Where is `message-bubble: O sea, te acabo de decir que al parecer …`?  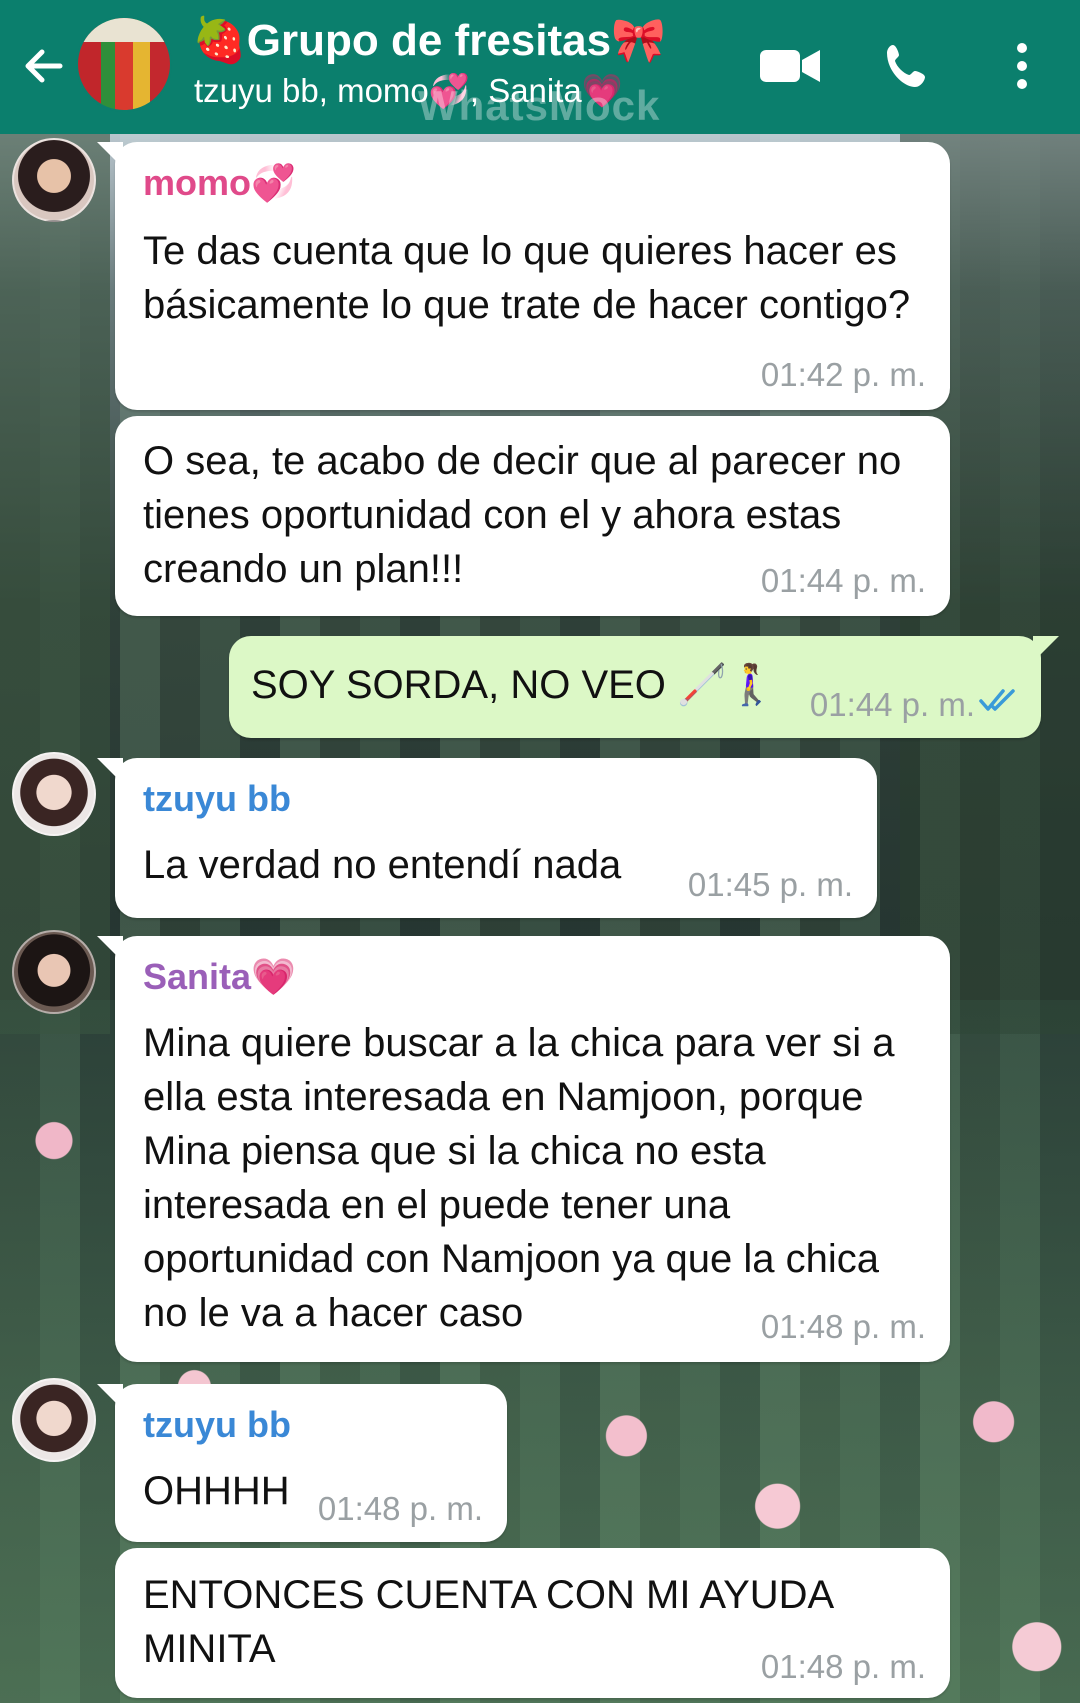
message-bubble: O sea, te acabo de decir que al parecer … is located at coordinates (532, 516).